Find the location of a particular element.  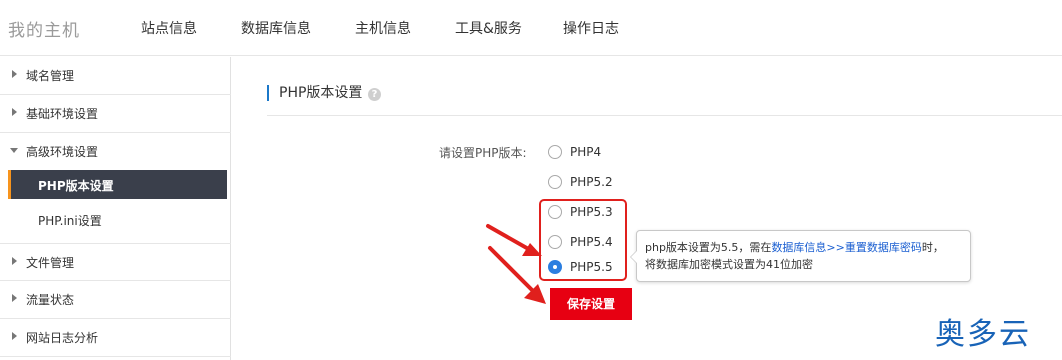

tooltip-text: 时， is located at coordinates (932, 247).